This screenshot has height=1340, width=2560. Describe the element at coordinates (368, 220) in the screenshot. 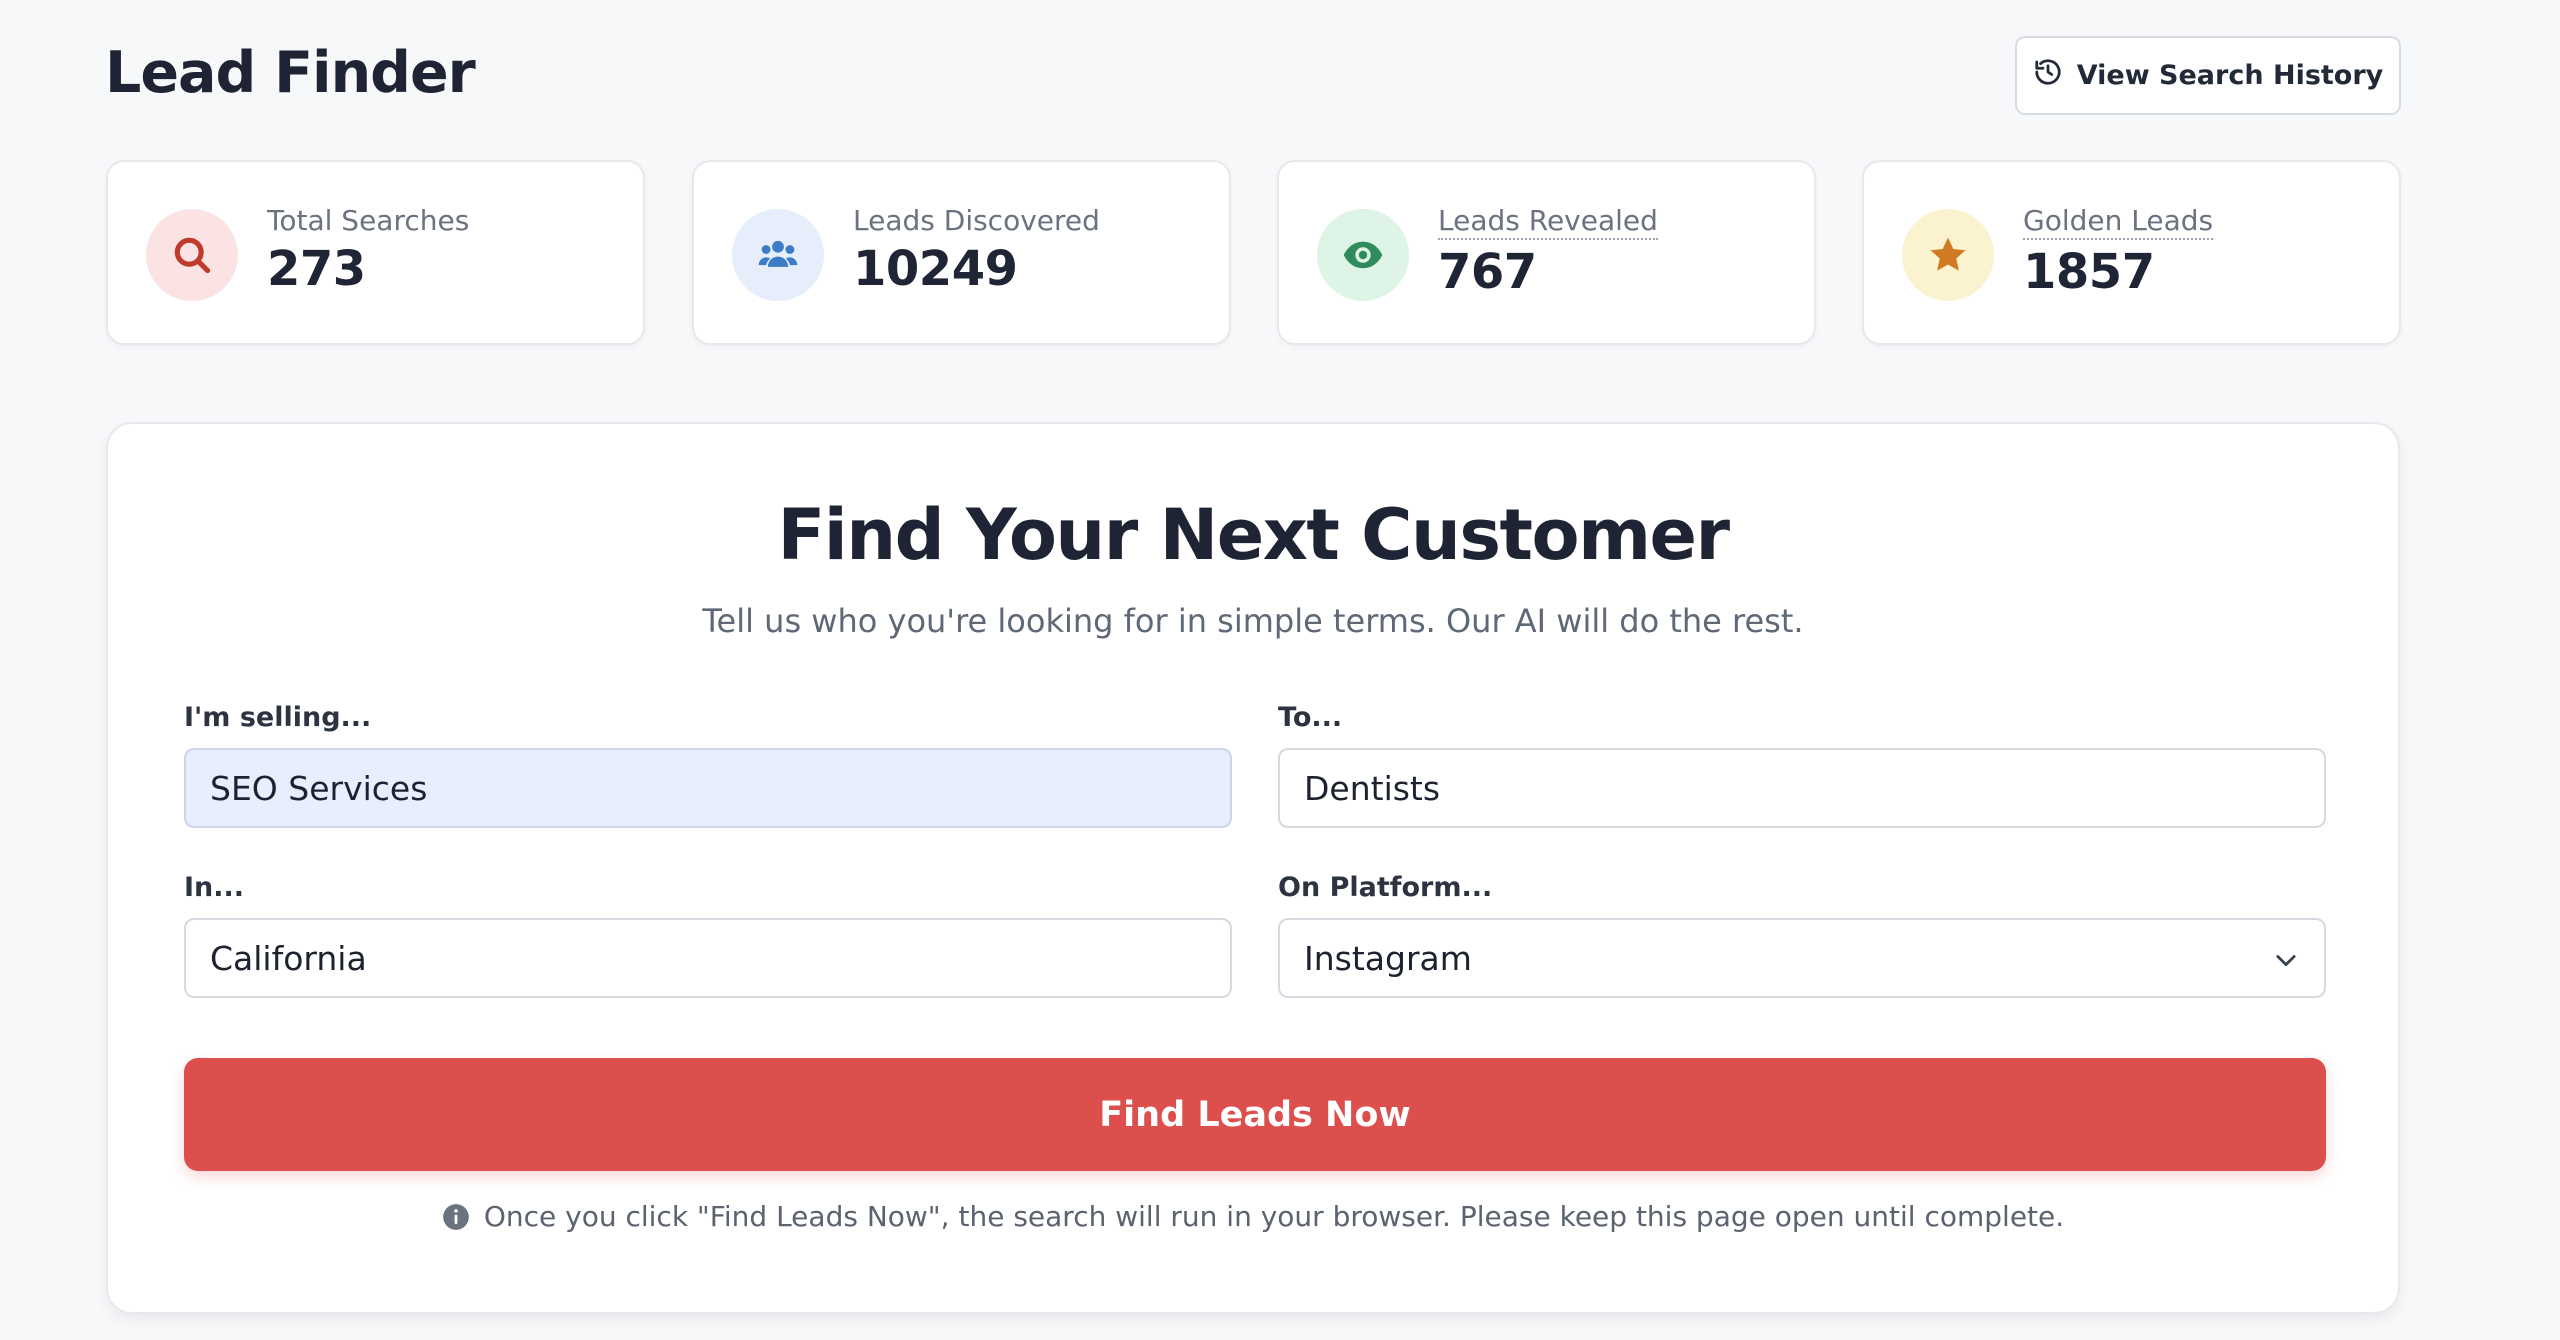

I see `stat-label: Total Searches` at that location.